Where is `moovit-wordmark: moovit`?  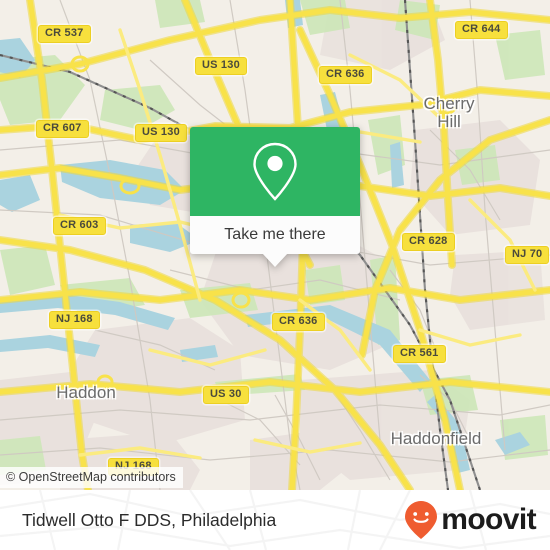
moovit-wordmark: moovit is located at coordinates (488, 519).